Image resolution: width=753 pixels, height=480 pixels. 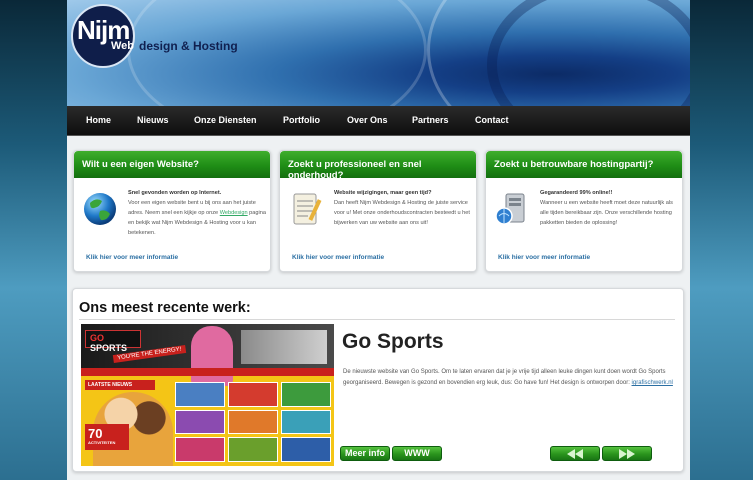 I want to click on divider, so click(x=377, y=319).